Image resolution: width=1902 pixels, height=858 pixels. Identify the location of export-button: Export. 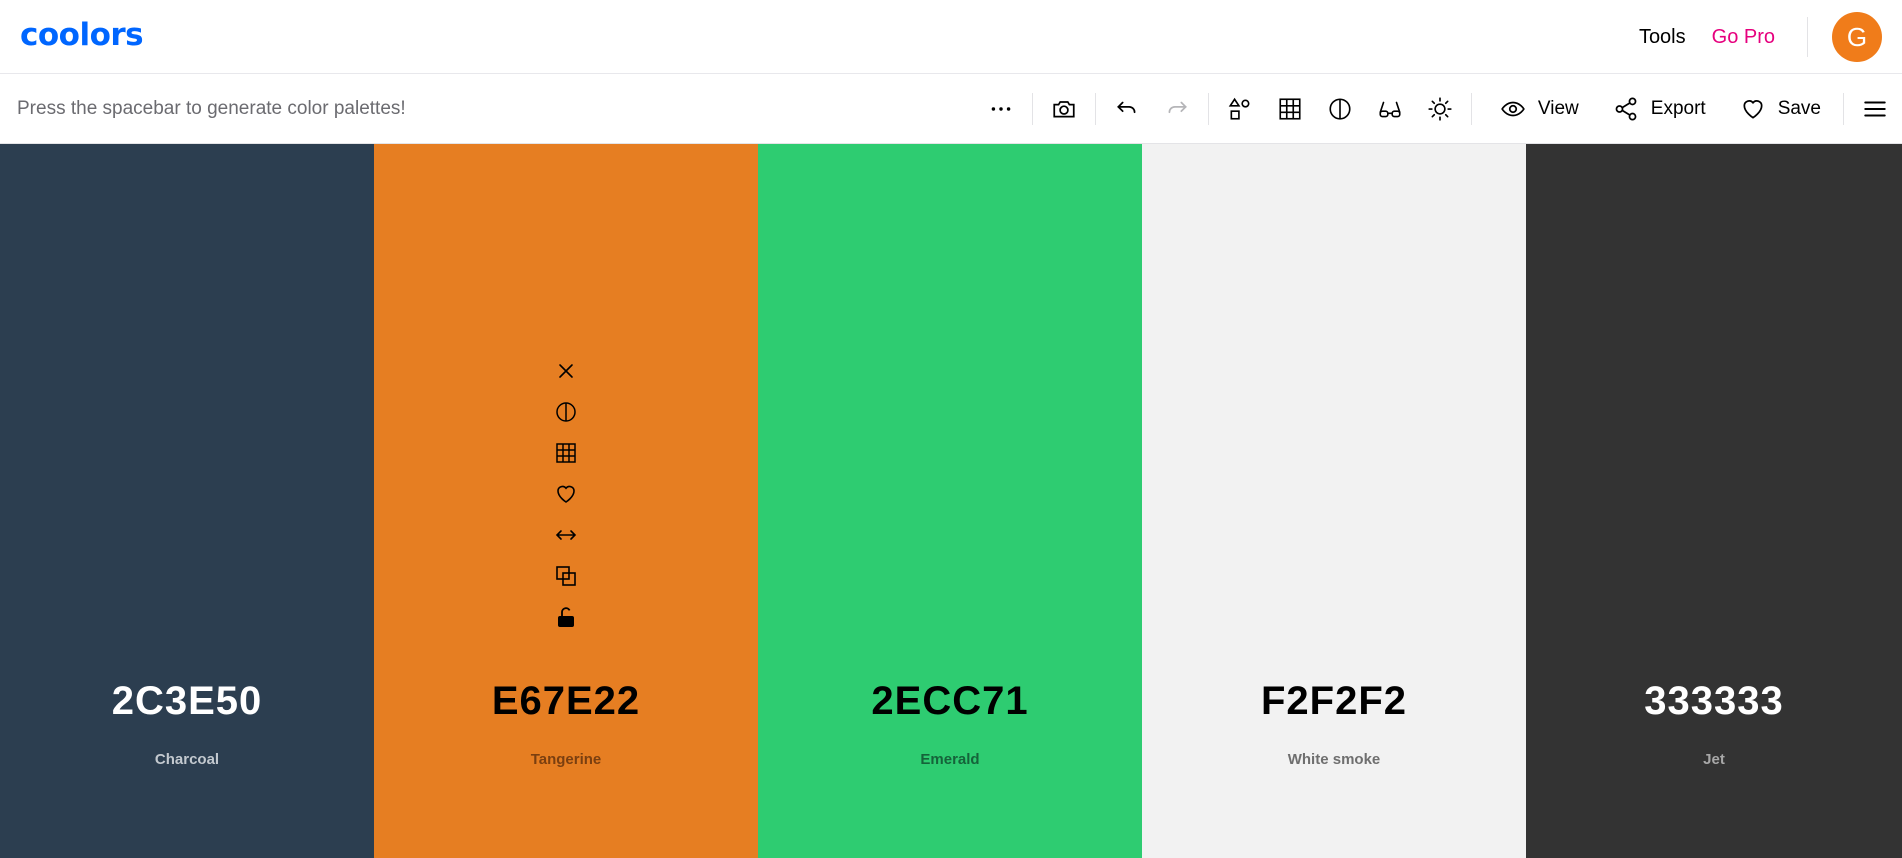
(1659, 109).